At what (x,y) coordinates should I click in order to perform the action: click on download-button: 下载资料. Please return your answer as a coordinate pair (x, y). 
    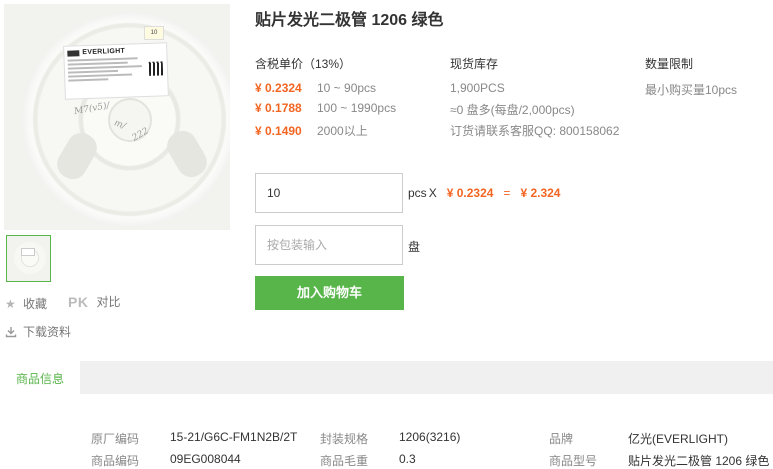
    Looking at the image, I should click on (38, 331).